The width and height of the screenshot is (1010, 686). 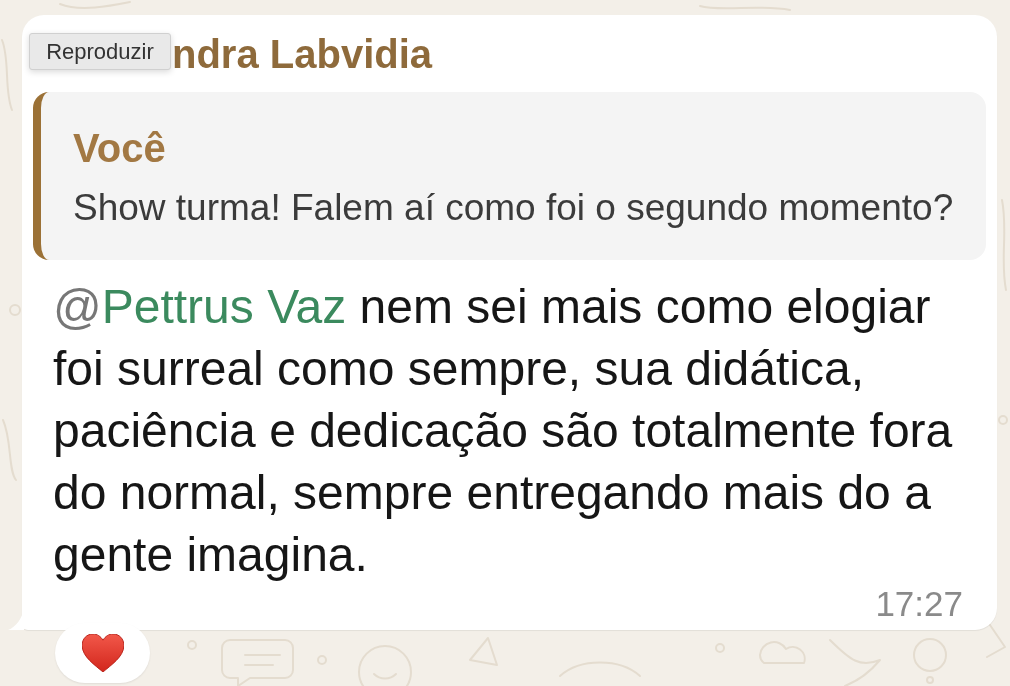 What do you see at coordinates (100, 51) in the screenshot?
I see `tooltip: Reproduzir` at bounding box center [100, 51].